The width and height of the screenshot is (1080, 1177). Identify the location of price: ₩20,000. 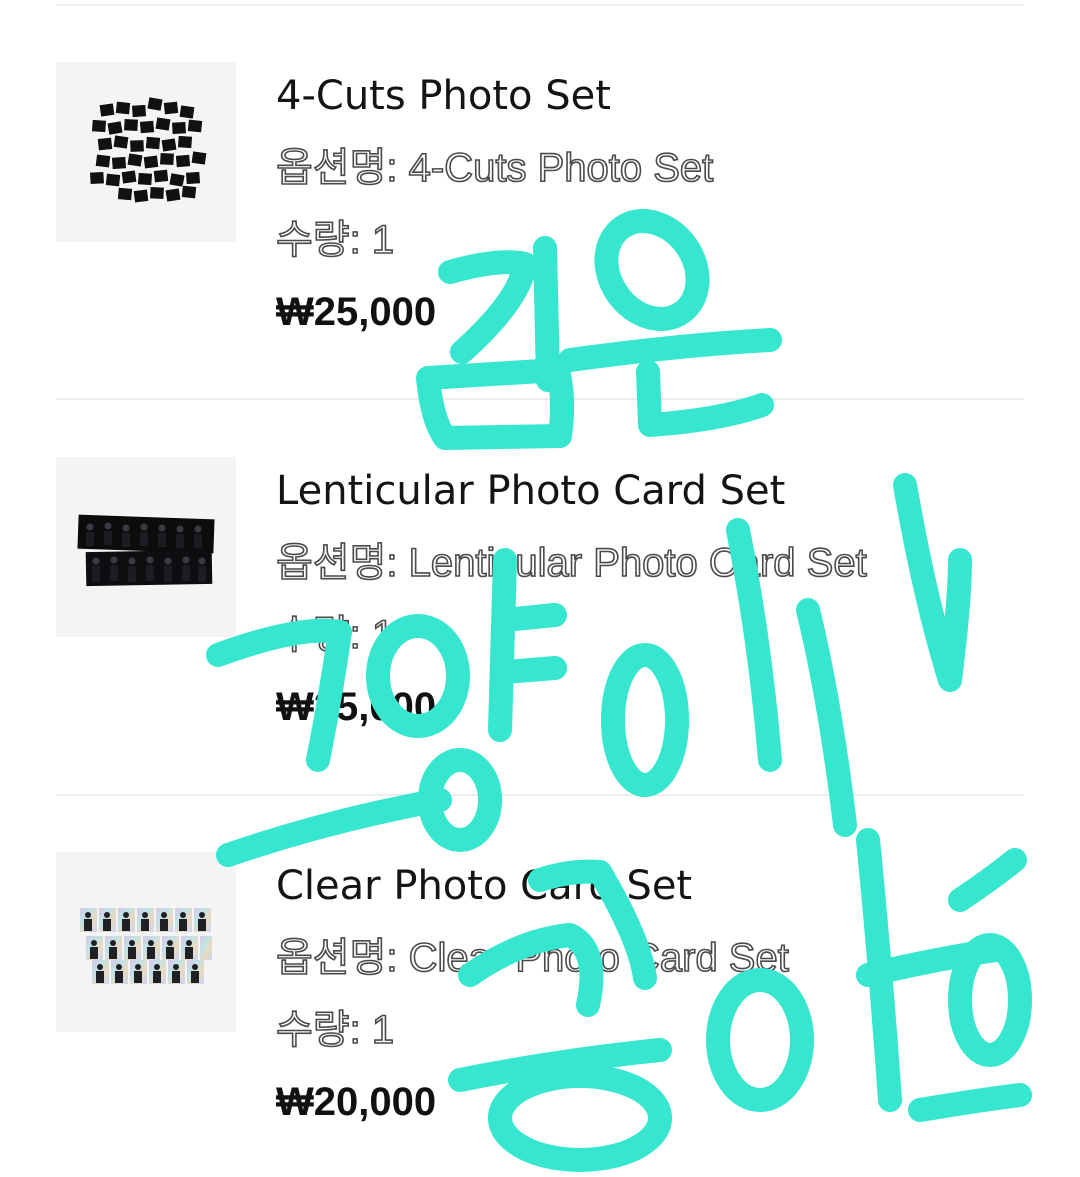
(356, 1102).